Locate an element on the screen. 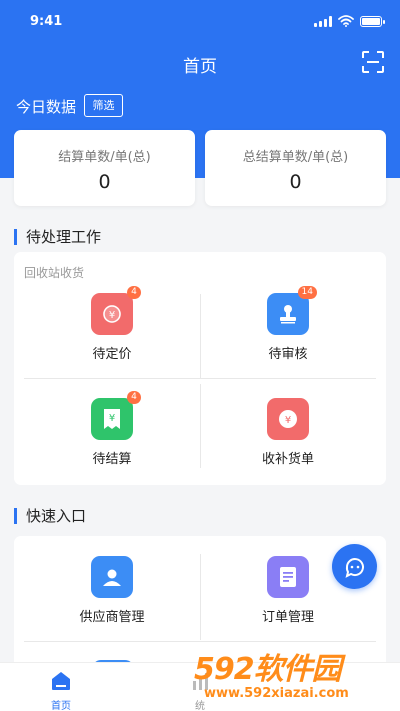 This screenshot has height=711, width=400. watermark-title: 592软件园 is located at coordinates (268, 669).